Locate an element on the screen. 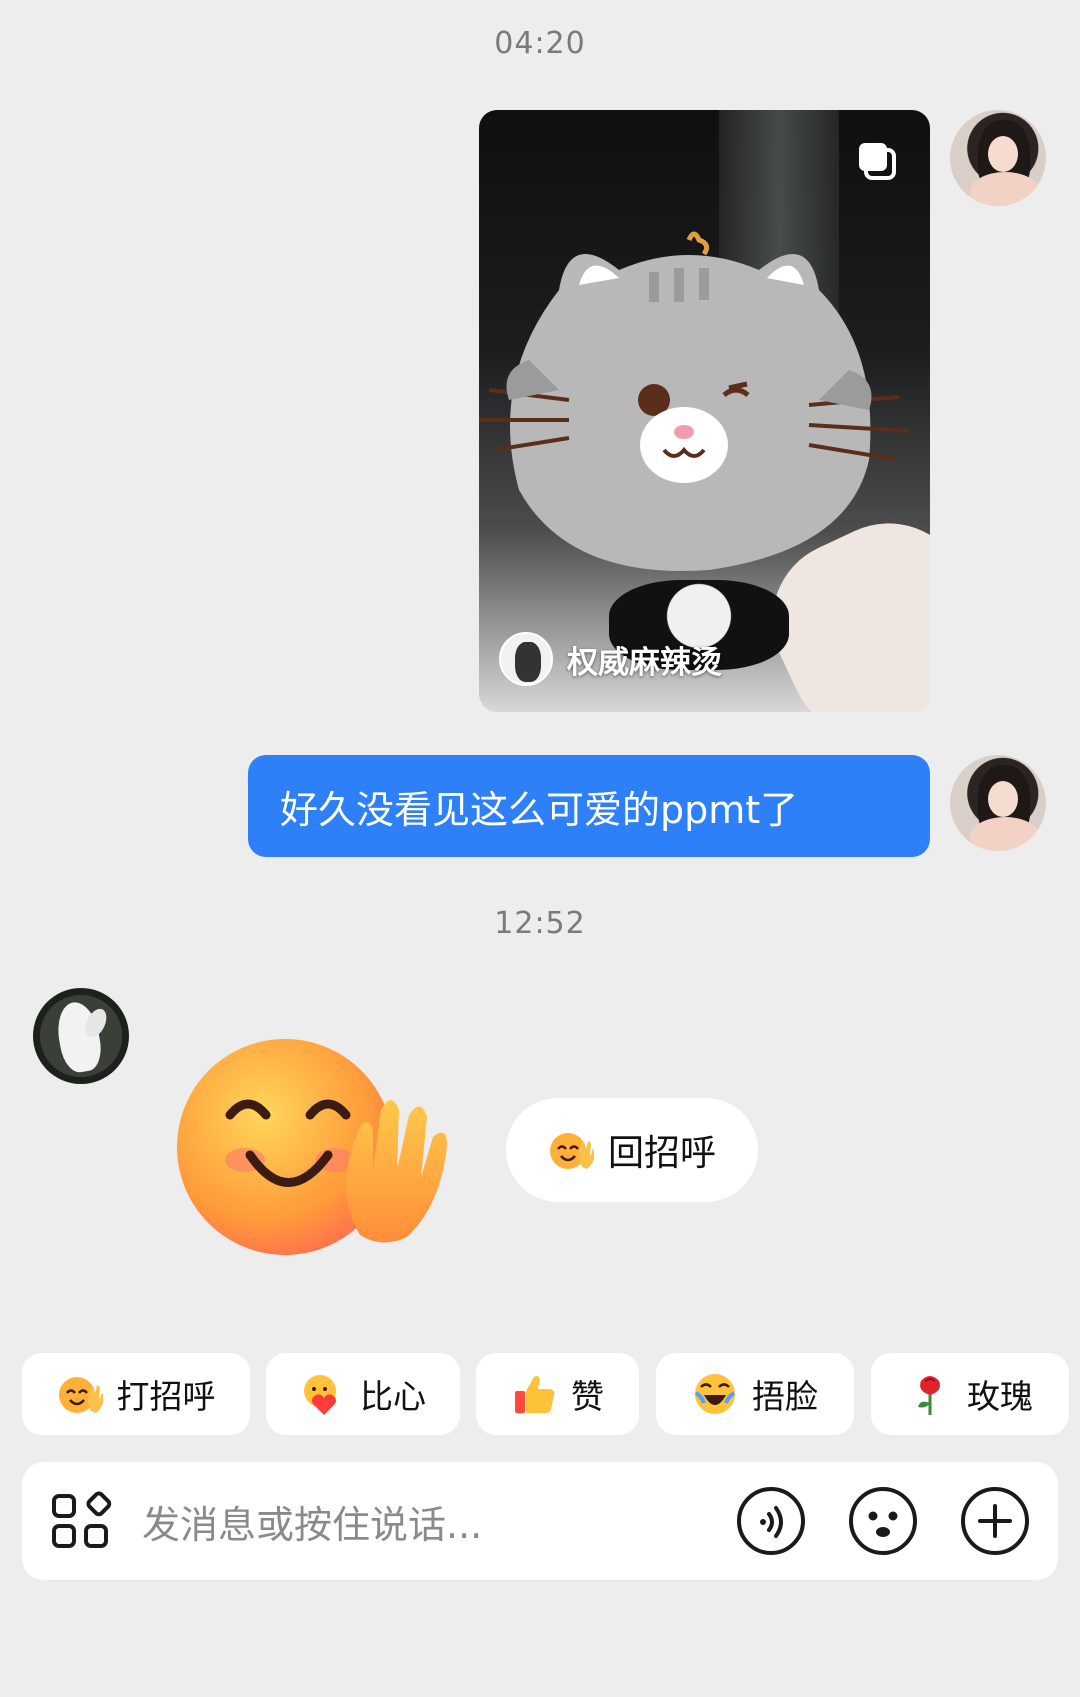  reply-greeting-label: 回招呼 is located at coordinates (661, 1153).